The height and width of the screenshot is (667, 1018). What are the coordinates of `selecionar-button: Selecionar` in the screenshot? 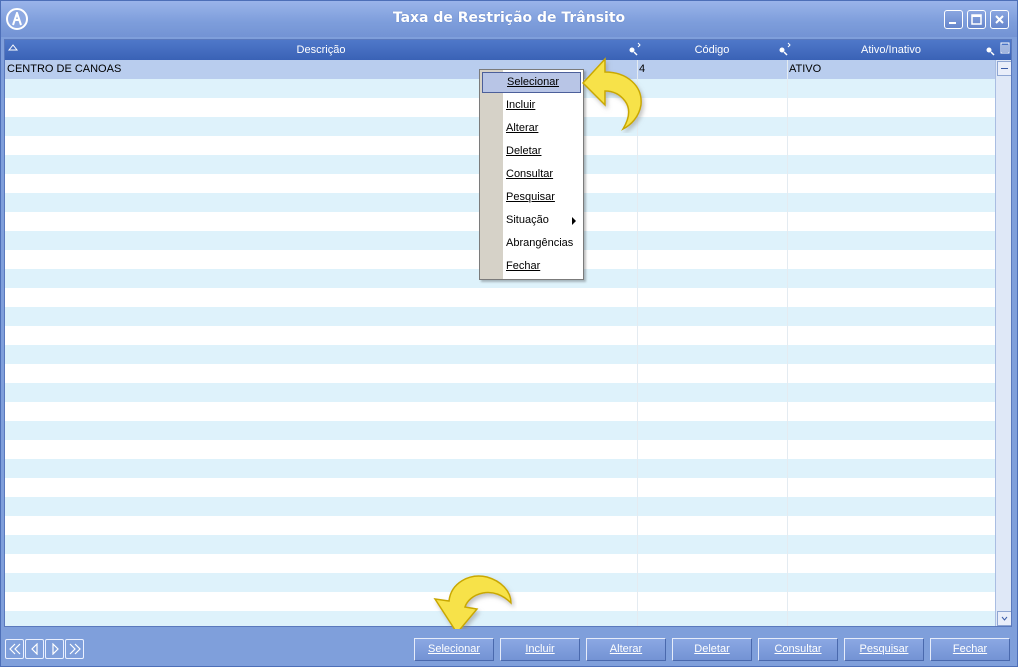 It's located at (454, 649).